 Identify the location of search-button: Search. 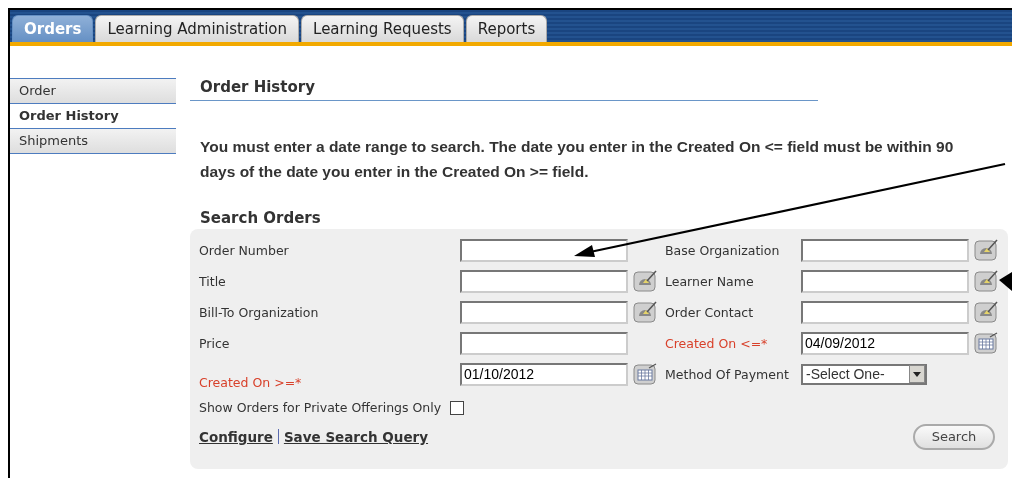
(954, 436).